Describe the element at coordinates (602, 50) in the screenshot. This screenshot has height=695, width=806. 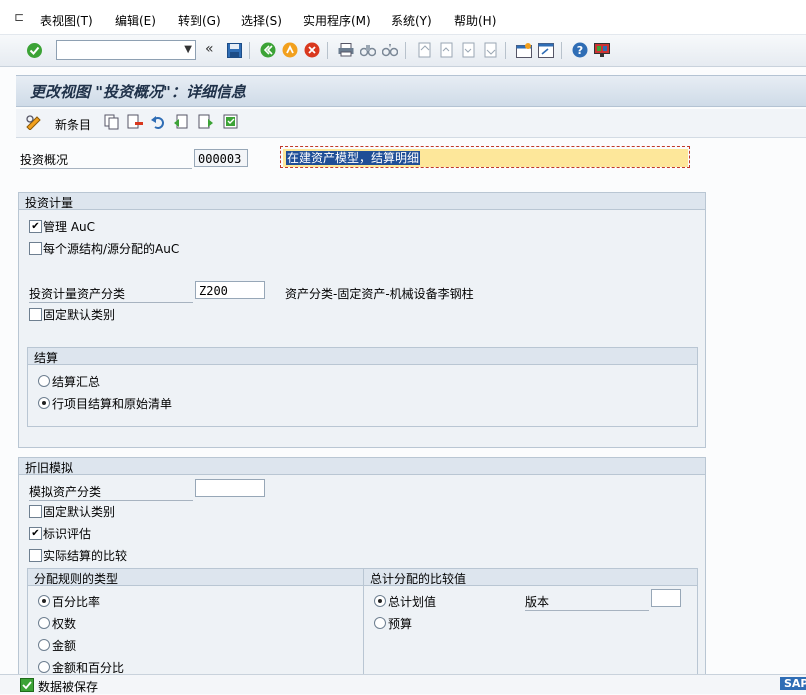
I see `customize-layout-icon` at that location.